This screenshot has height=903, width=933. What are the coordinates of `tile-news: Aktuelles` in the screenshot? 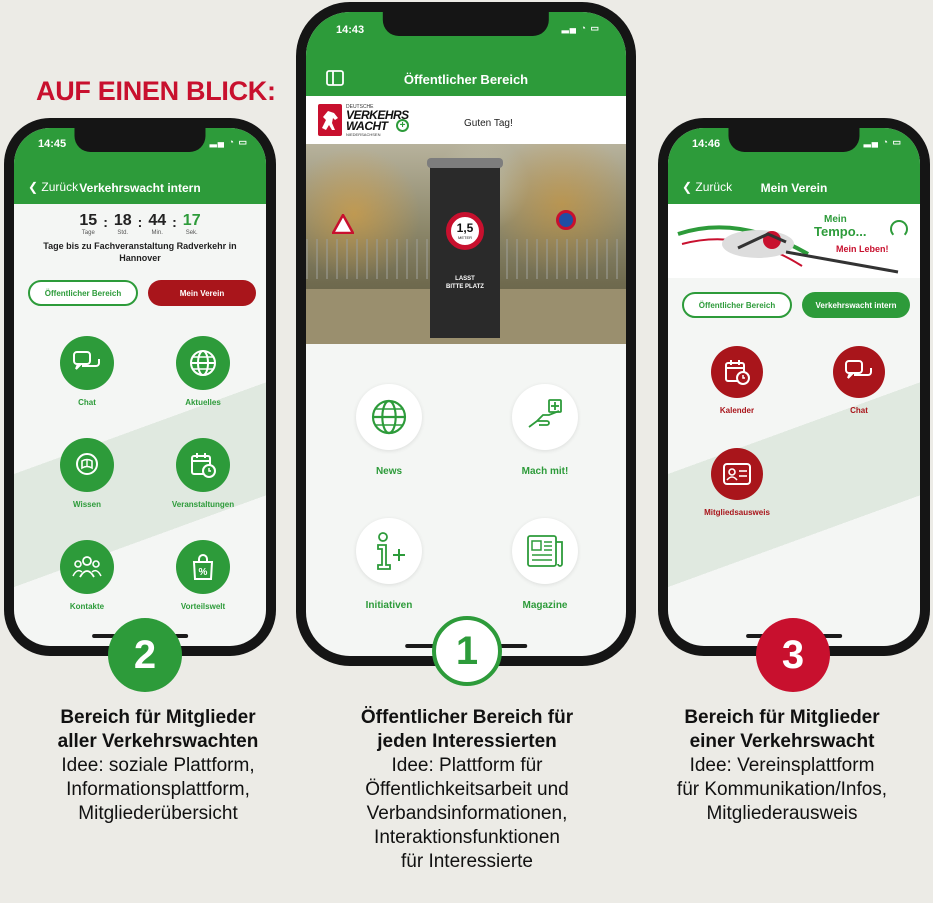 It's located at (203, 371).